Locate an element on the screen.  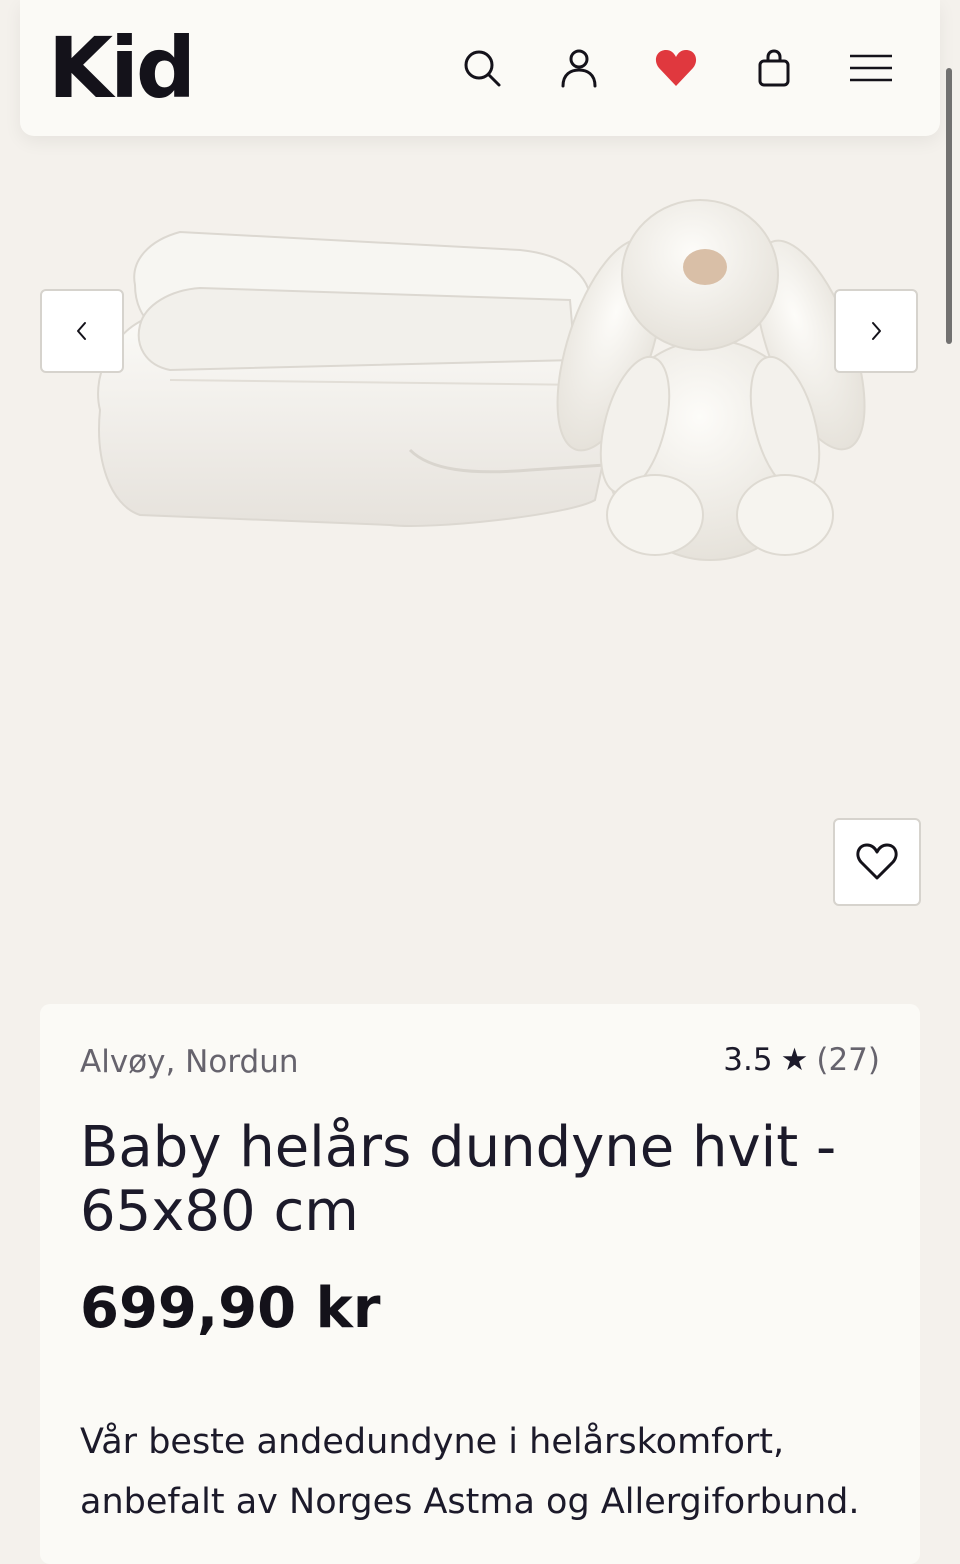
product-price: 699,90 kr is located at coordinates (230, 1308).